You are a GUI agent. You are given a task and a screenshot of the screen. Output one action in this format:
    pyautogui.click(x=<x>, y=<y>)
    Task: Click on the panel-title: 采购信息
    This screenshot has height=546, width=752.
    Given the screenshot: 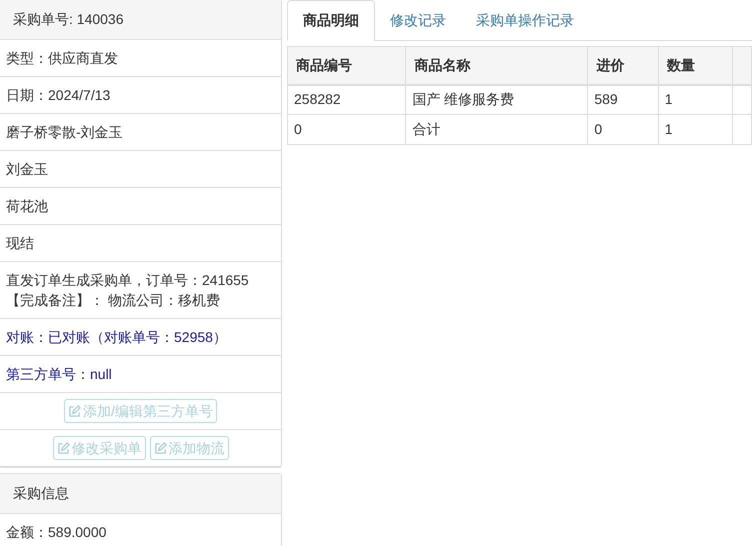 What is the action you would take?
    pyautogui.click(x=41, y=493)
    